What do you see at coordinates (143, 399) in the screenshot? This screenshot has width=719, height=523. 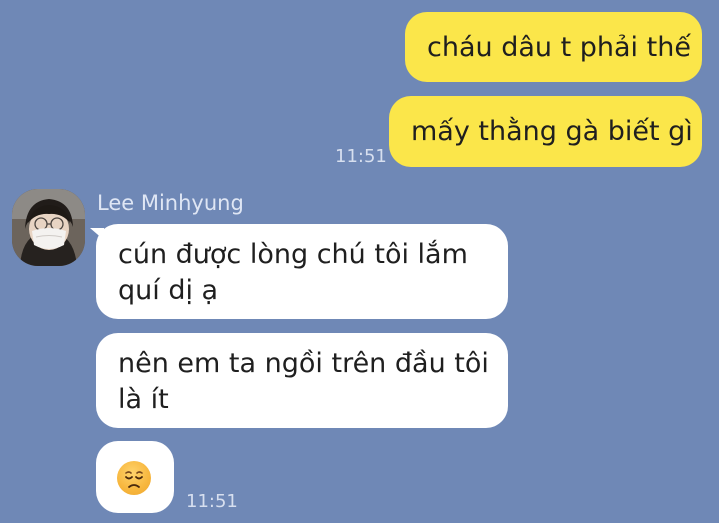 I see `message-line: là ít` at bounding box center [143, 399].